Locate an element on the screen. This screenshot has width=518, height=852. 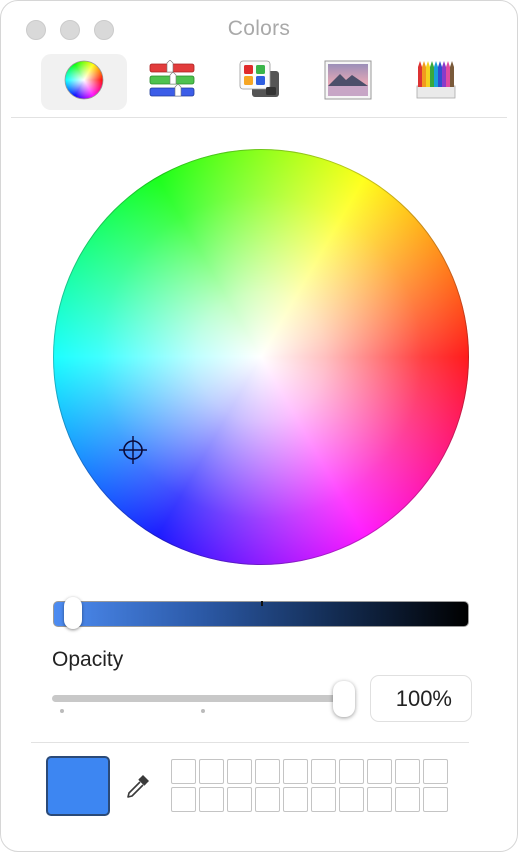
tab-color-sliders is located at coordinates (172, 82).